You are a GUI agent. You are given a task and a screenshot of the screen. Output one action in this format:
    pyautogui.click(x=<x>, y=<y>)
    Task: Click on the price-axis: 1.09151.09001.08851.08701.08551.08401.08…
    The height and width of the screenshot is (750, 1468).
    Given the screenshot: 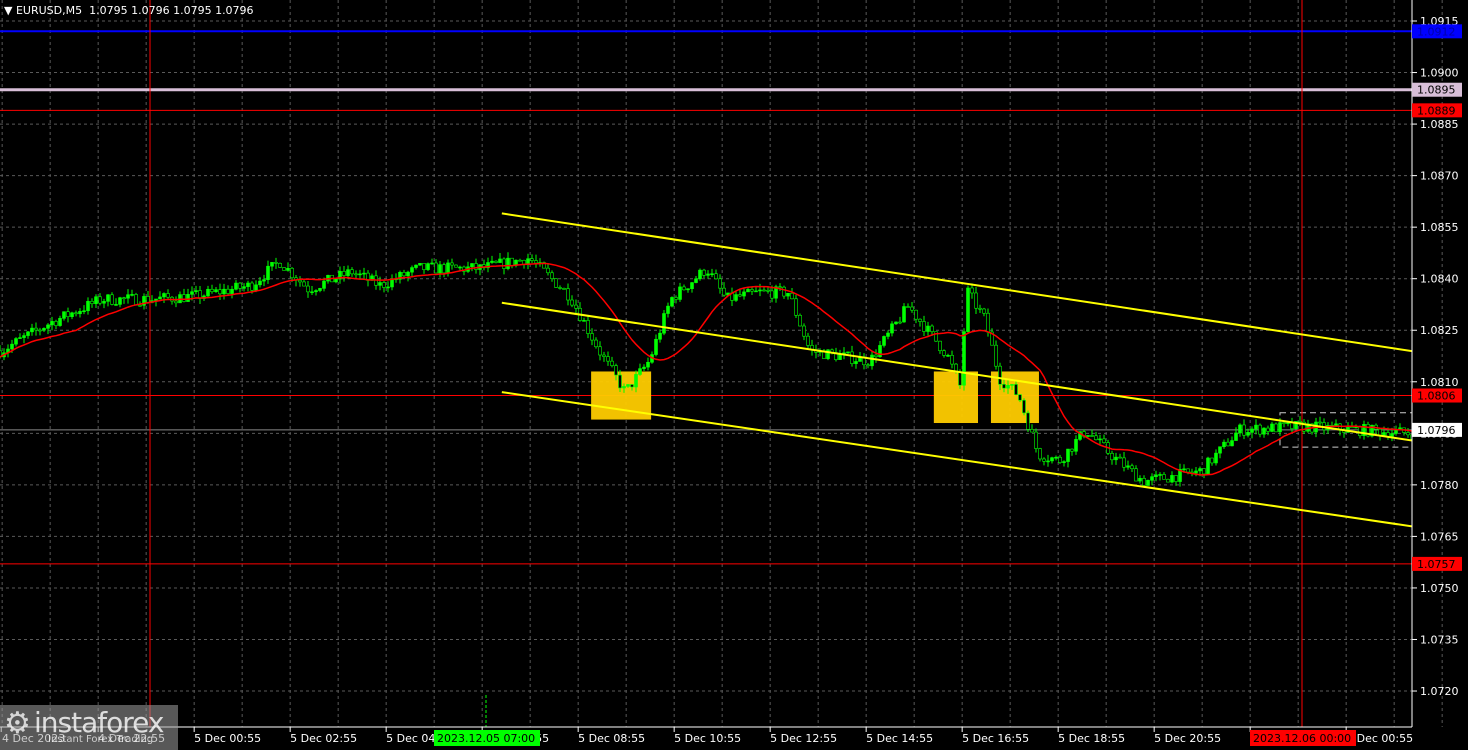 What is the action you would take?
    pyautogui.click(x=1435, y=356)
    